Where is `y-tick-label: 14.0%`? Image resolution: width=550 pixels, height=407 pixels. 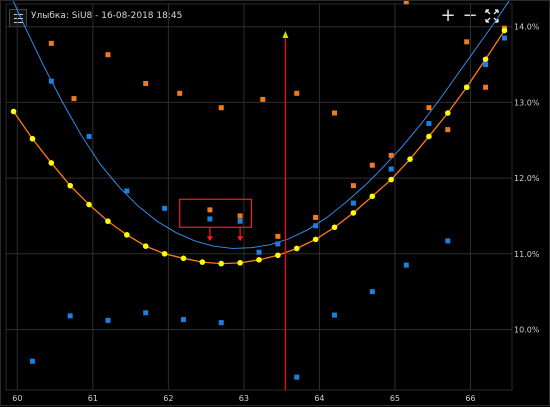 y-tick-label: 14.0% is located at coordinates (527, 27).